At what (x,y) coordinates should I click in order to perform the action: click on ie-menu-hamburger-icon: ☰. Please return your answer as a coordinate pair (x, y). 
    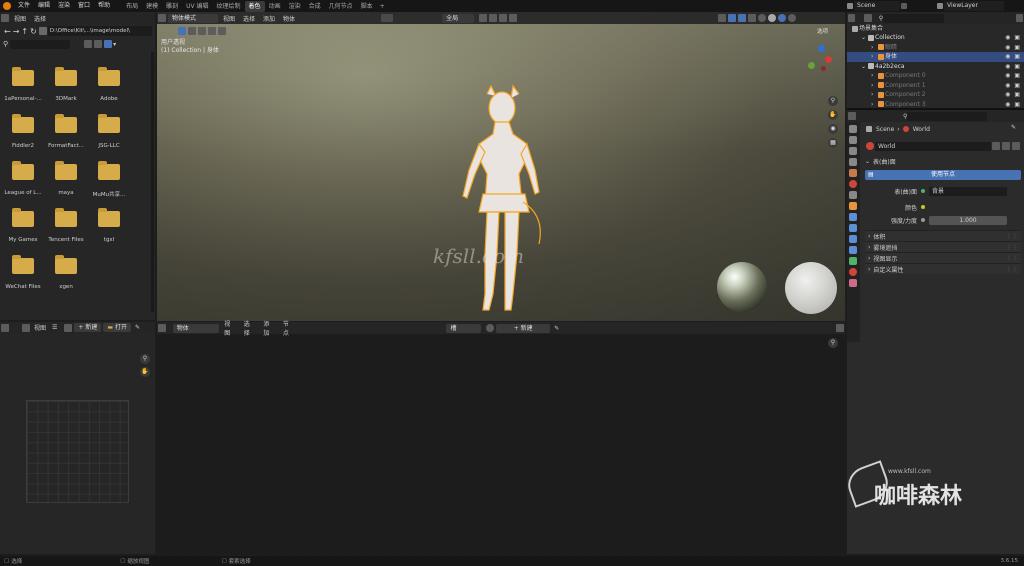
    Looking at the image, I should click on (54, 327).